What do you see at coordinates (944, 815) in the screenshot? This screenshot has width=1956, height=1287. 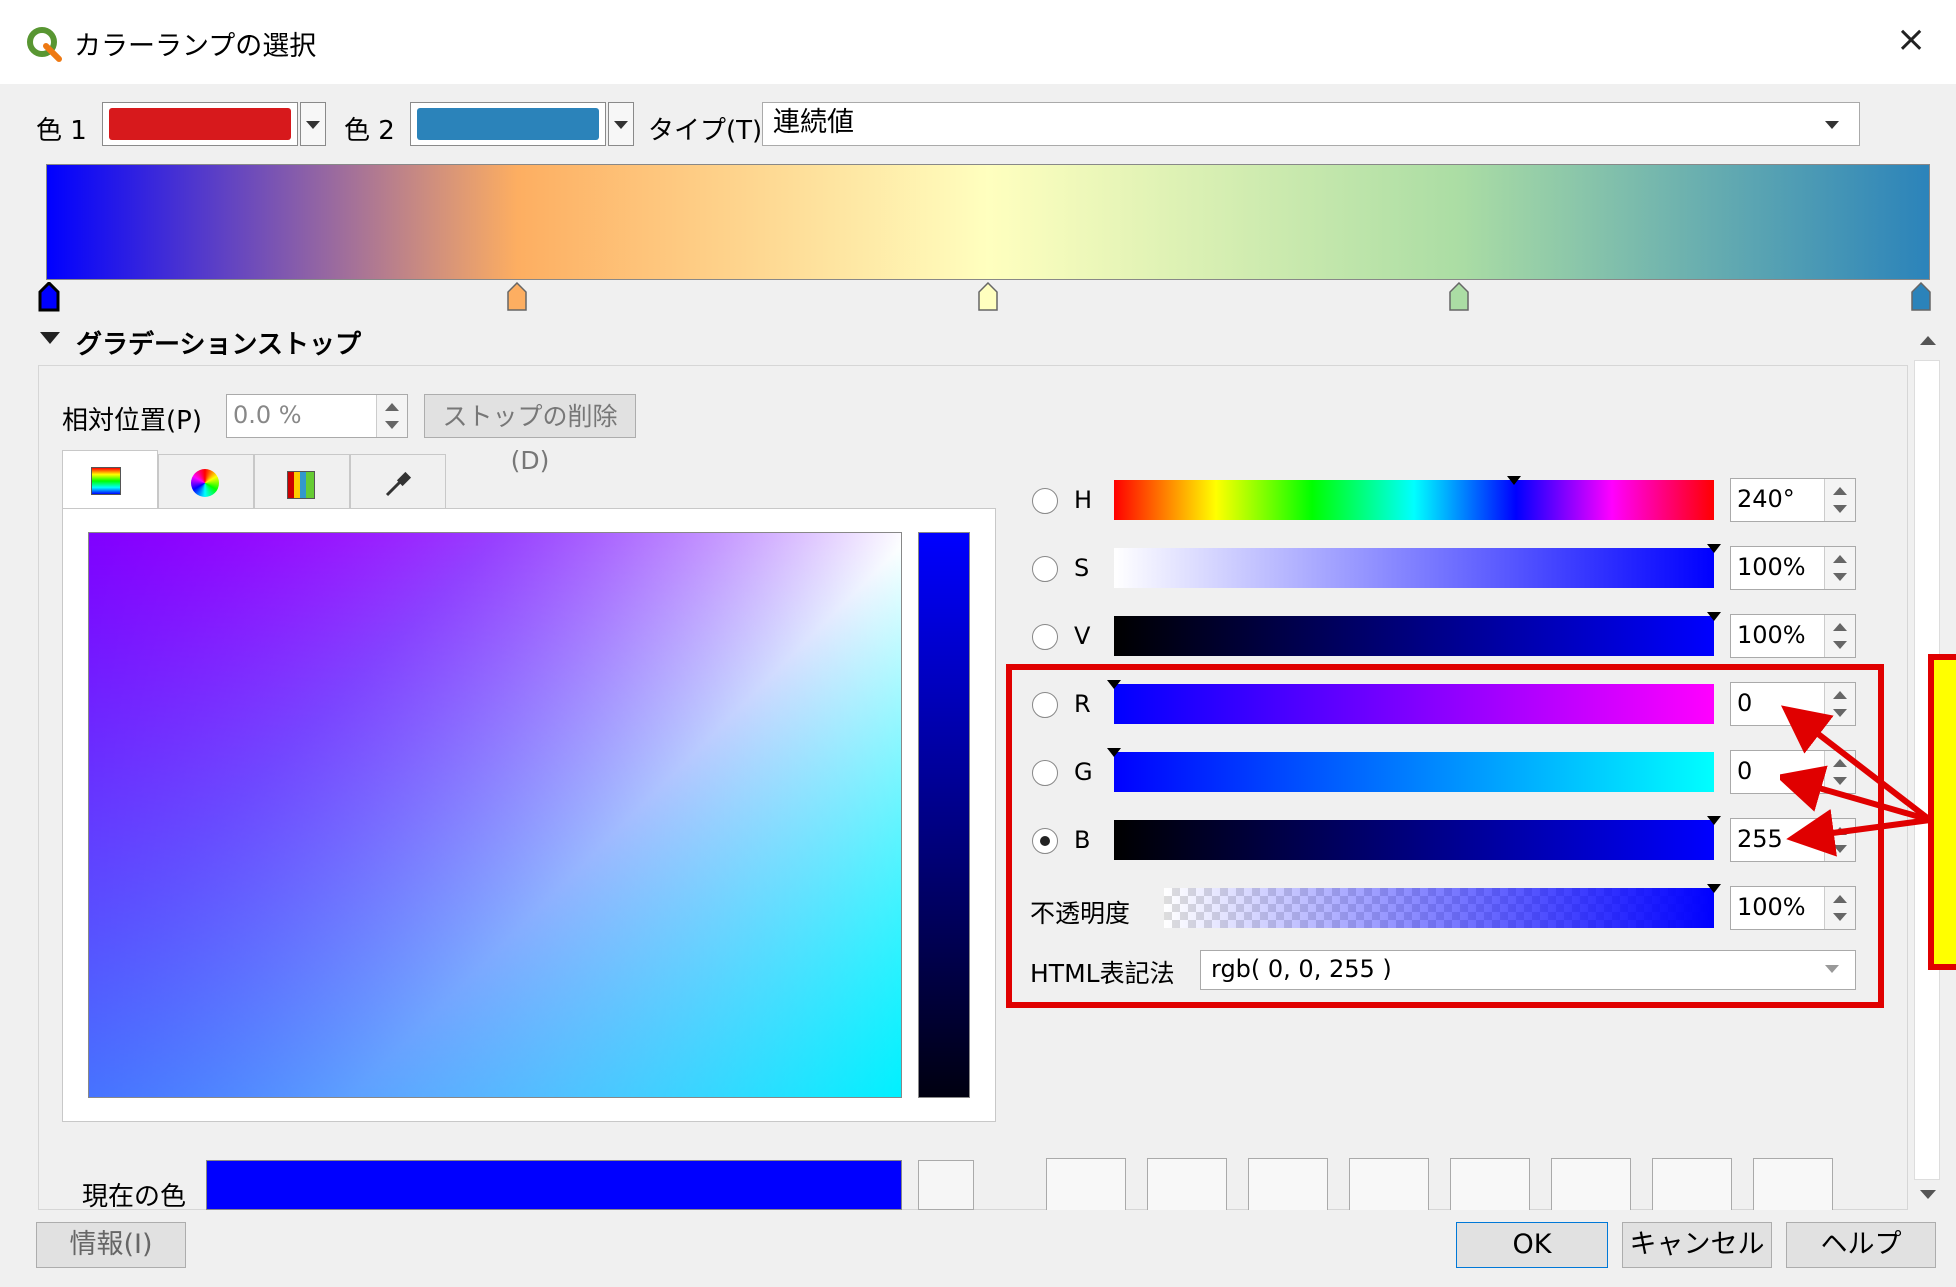 I see `color-value-strip` at bounding box center [944, 815].